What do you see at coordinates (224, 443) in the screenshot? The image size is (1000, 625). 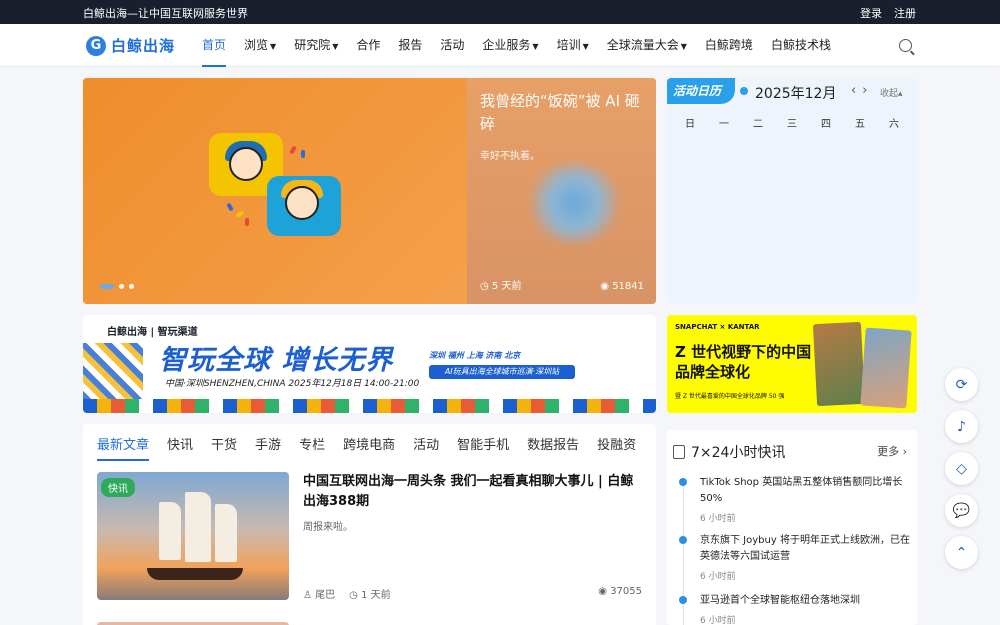 I see `article-tab: 干货` at bounding box center [224, 443].